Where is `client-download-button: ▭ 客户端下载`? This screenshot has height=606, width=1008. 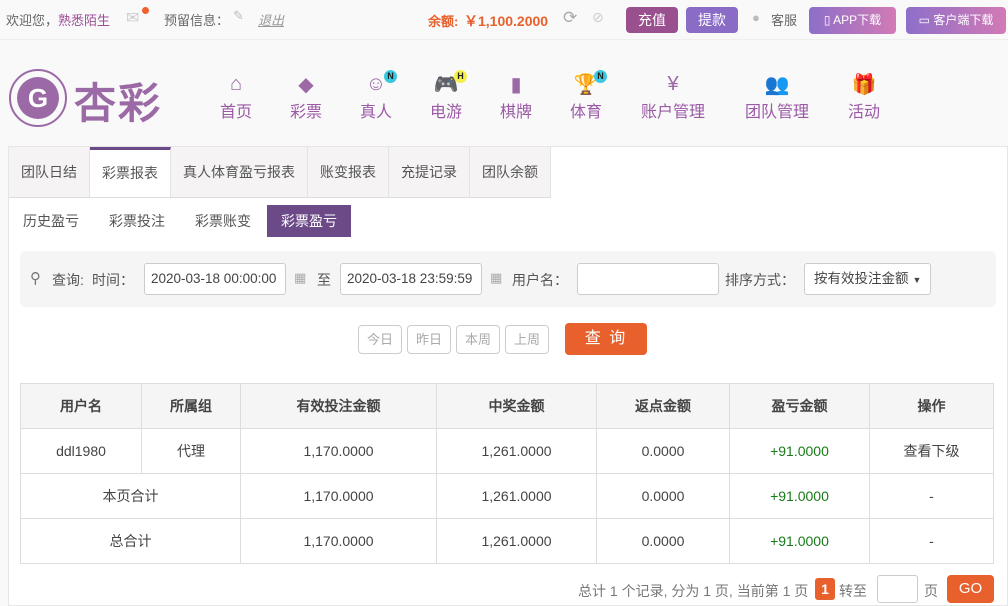 client-download-button: ▭ 客户端下载 is located at coordinates (956, 20).